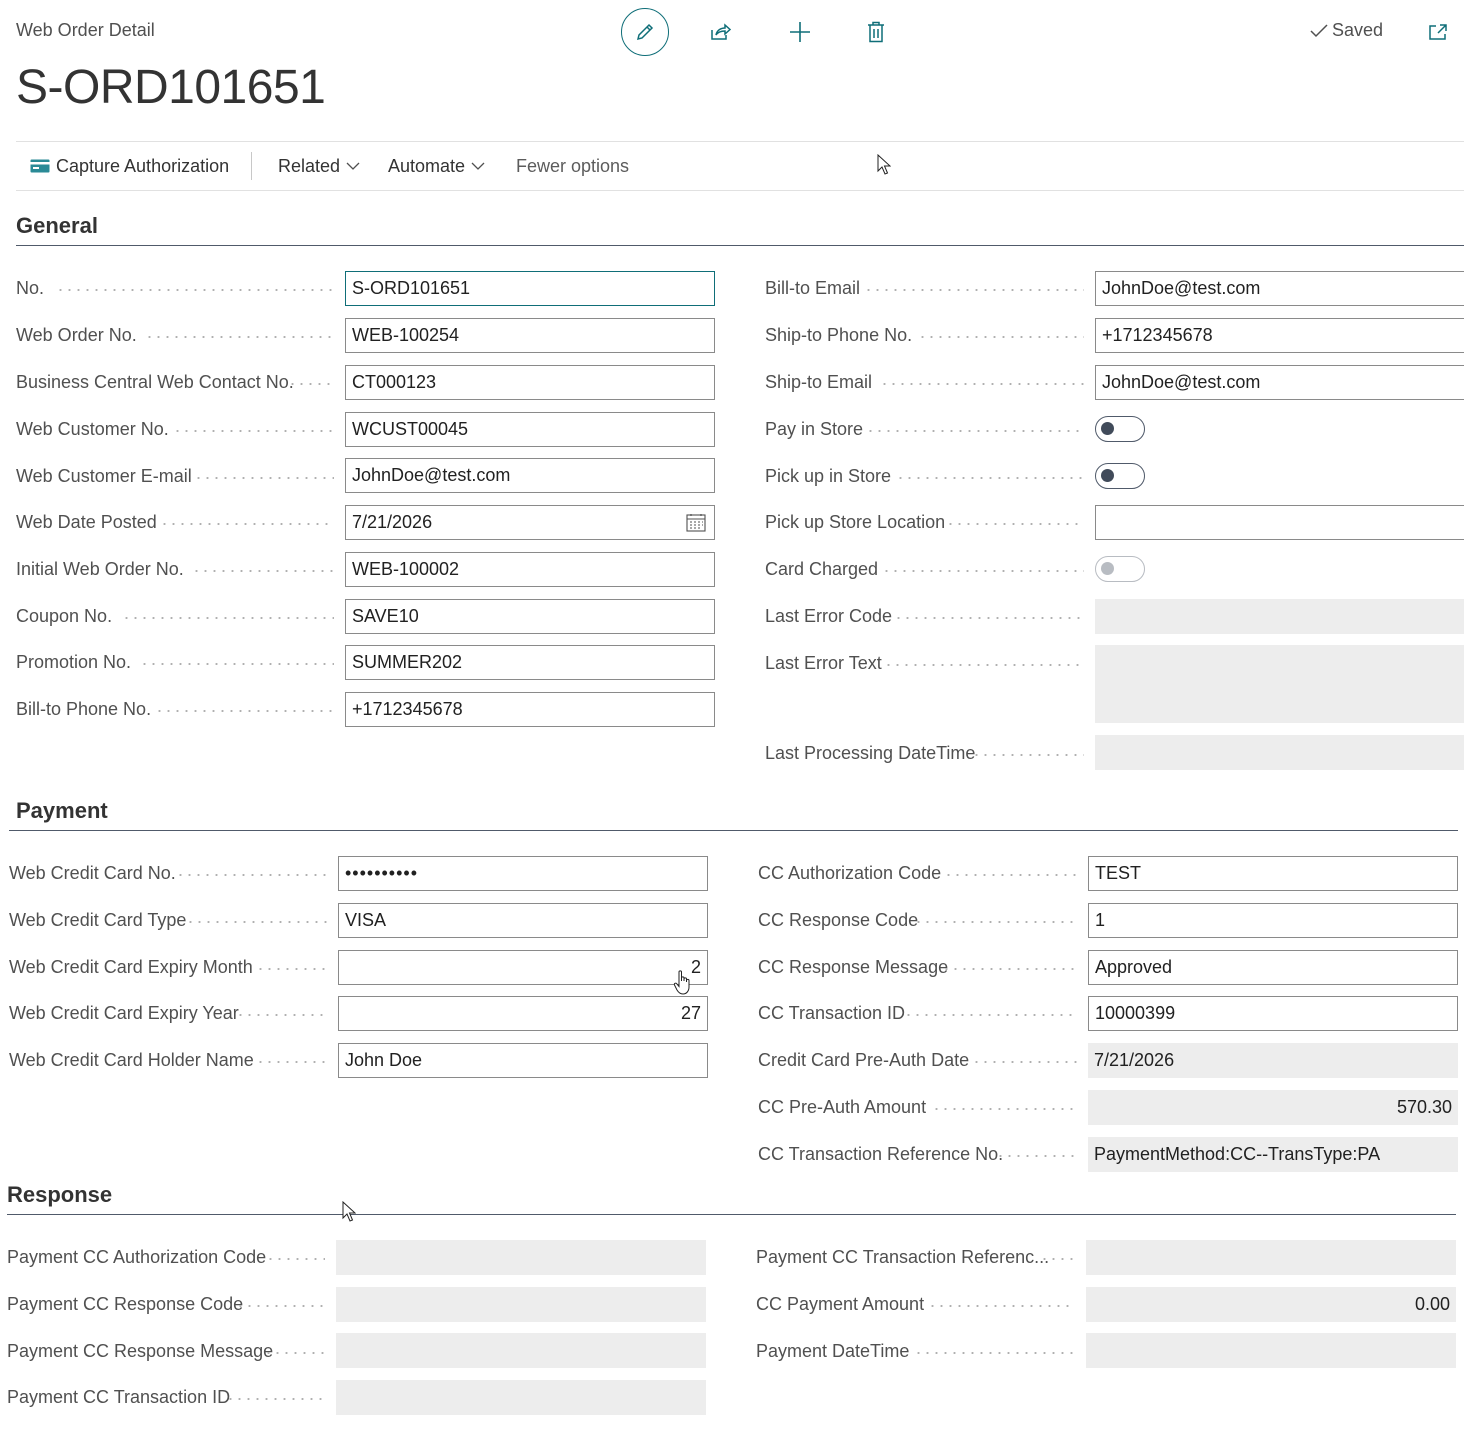 Image resolution: width=1464 pixels, height=1440 pixels. Describe the element at coordinates (530, 522) in the screenshot. I see `field-web-date-posted: 7/21/2026` at that location.